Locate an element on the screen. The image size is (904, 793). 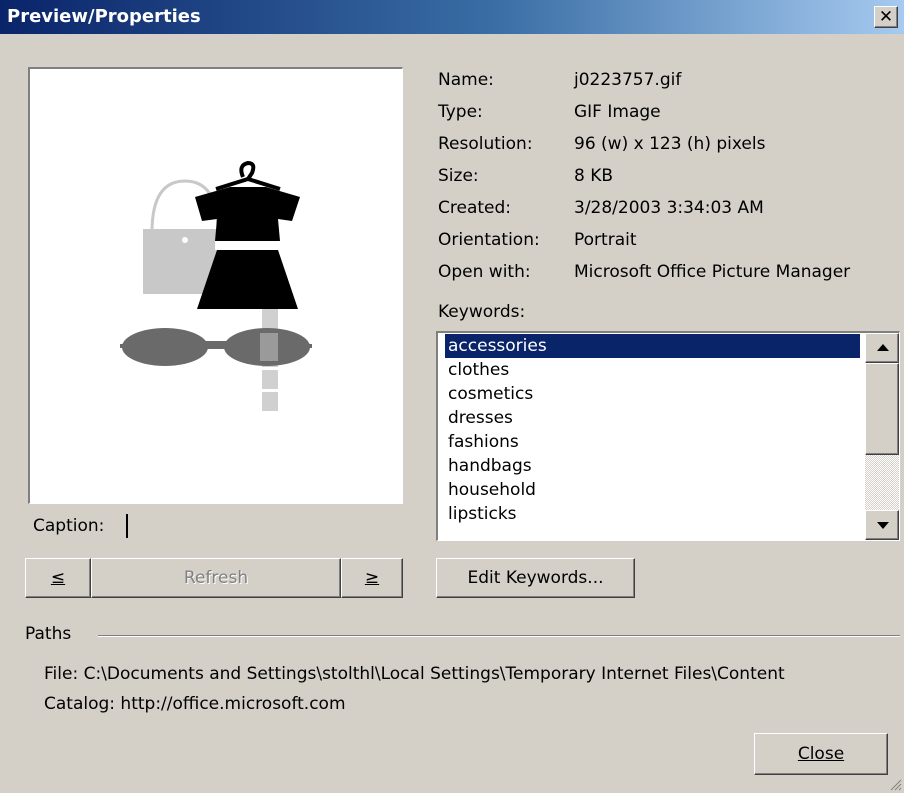
previous-label: ≤ is located at coordinates (58, 578).